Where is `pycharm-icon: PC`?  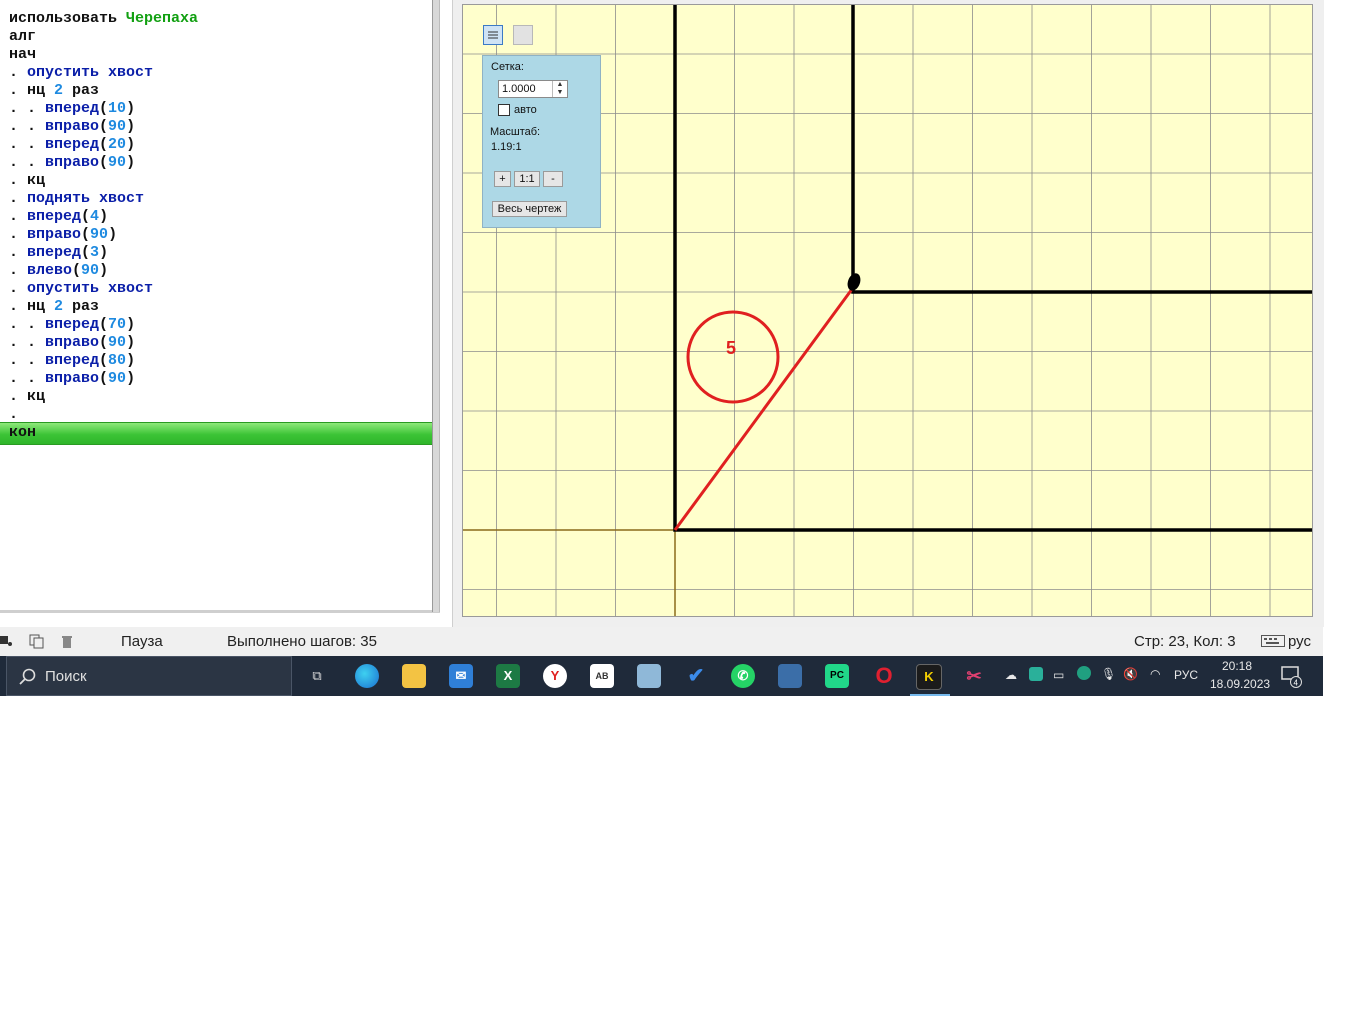 pycharm-icon: PC is located at coordinates (837, 676).